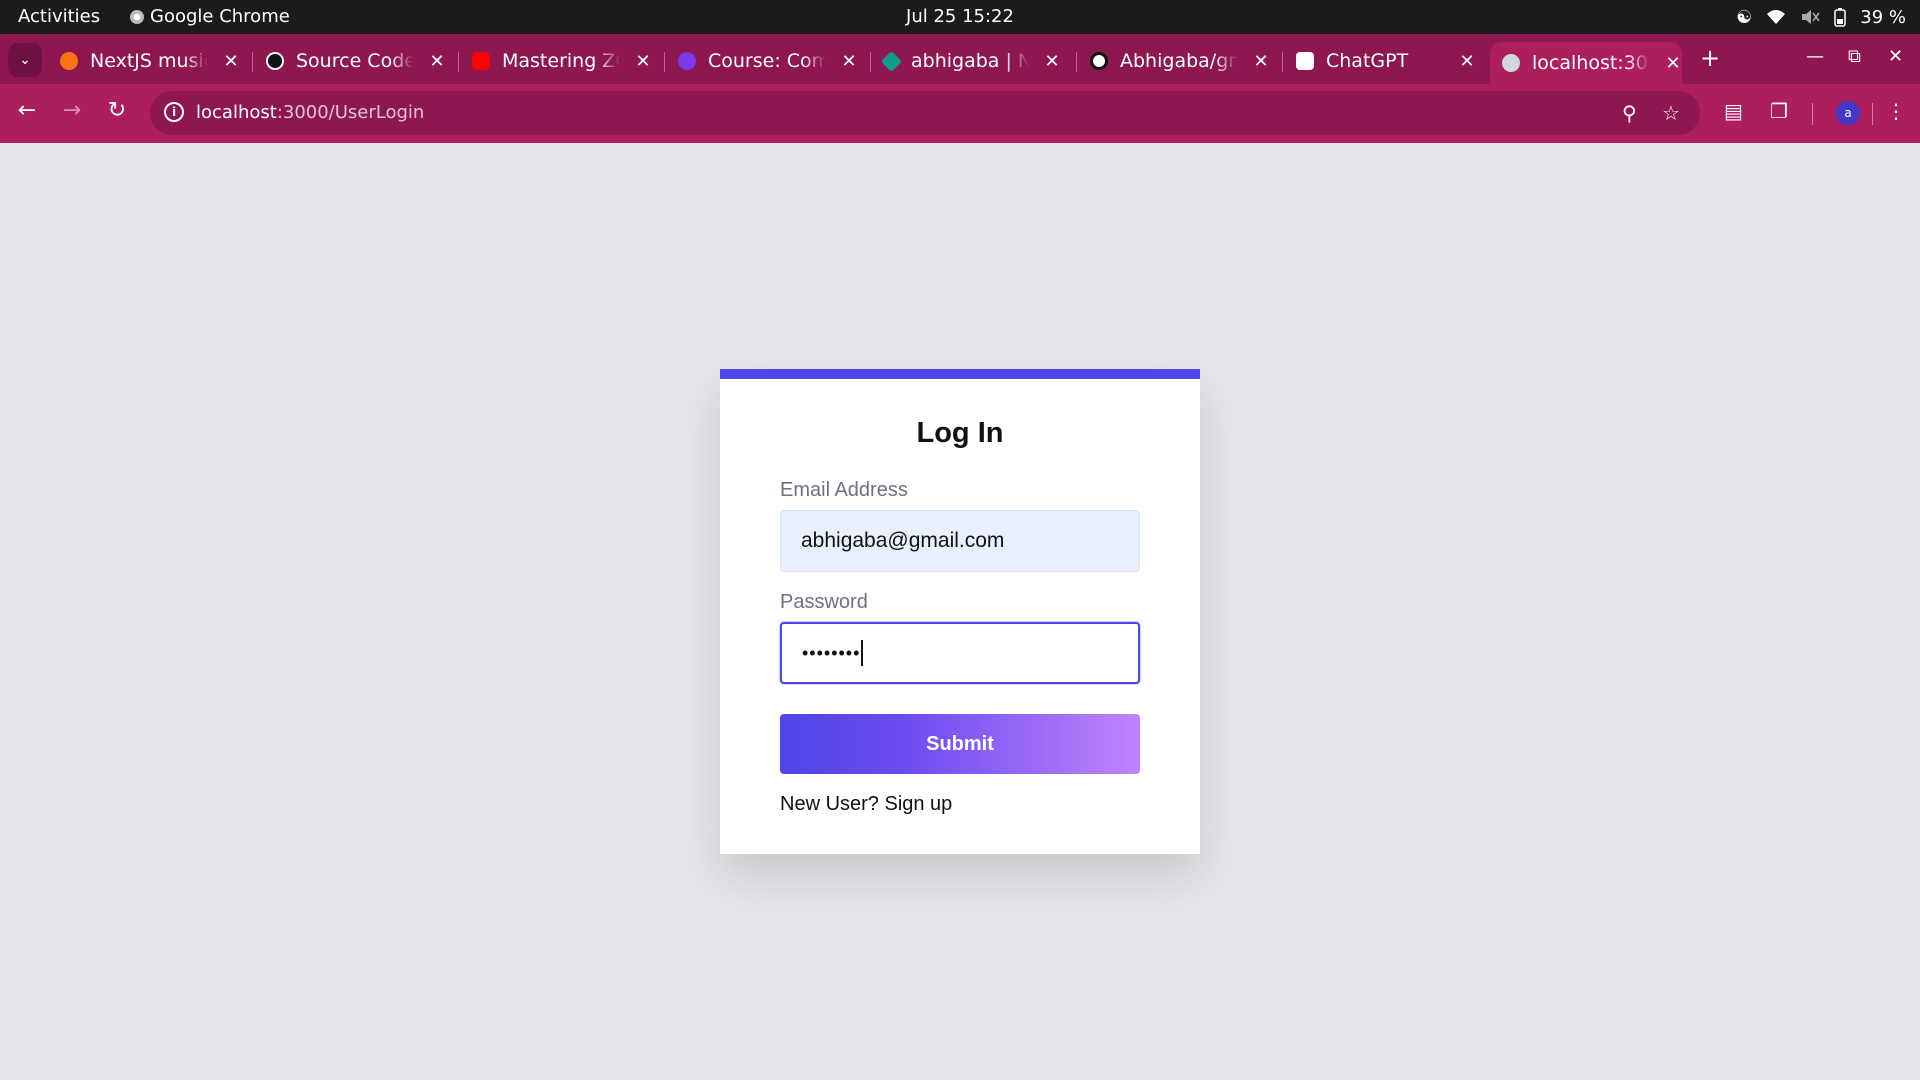 The height and width of the screenshot is (1080, 1920). What do you see at coordinates (1840, 17) in the screenshot?
I see `battery-icon` at bounding box center [1840, 17].